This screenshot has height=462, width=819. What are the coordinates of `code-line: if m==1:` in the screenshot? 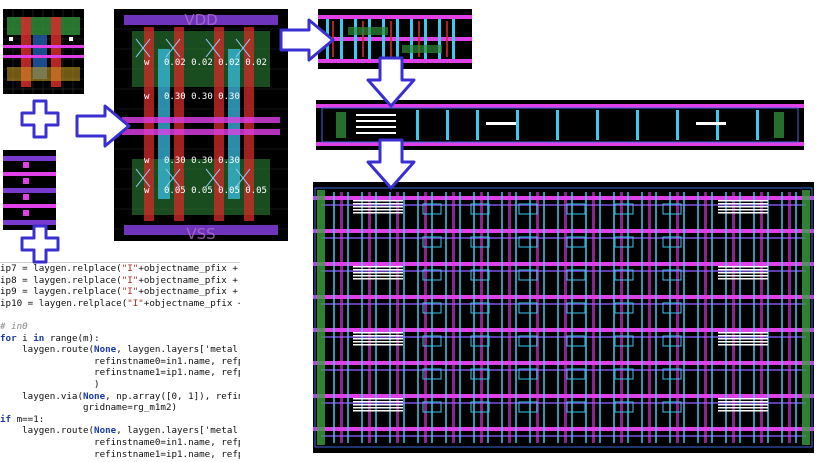 It's located at (22, 419).